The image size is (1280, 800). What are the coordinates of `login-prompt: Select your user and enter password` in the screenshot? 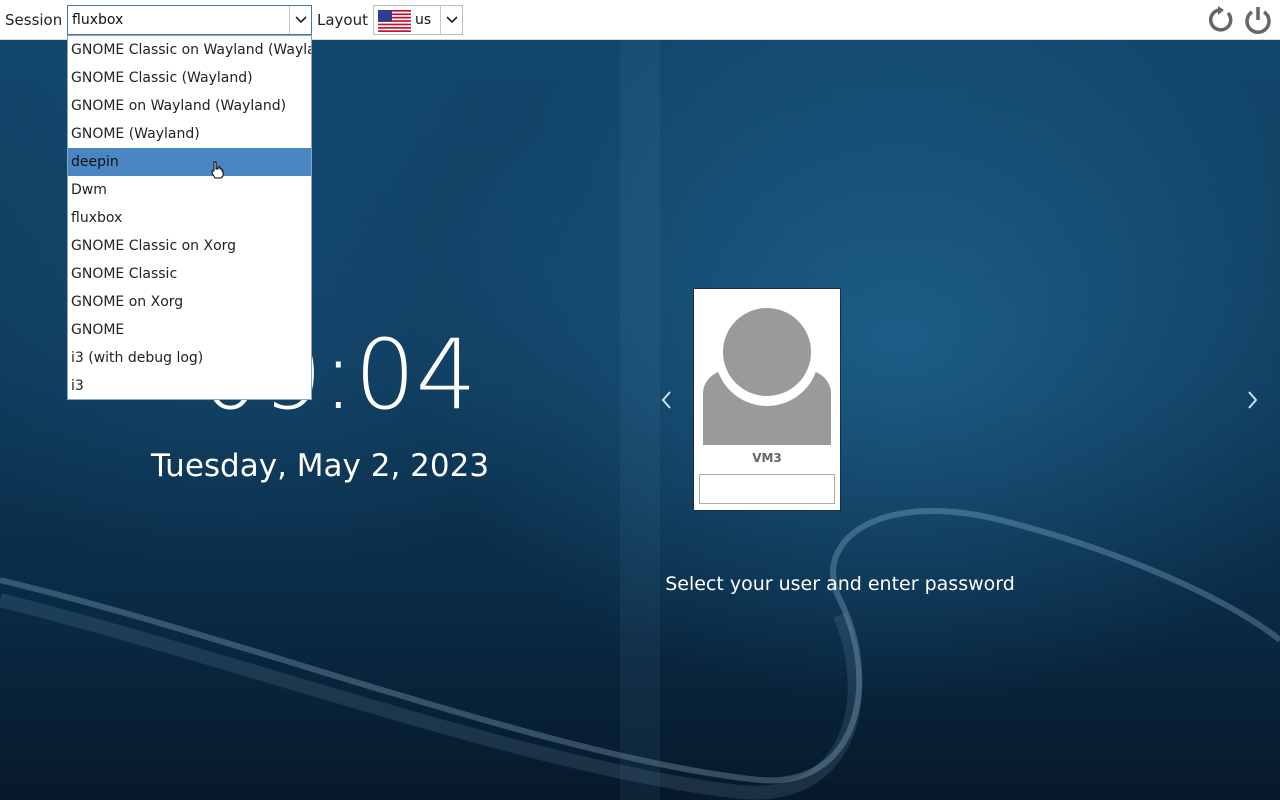 It's located at (840, 584).